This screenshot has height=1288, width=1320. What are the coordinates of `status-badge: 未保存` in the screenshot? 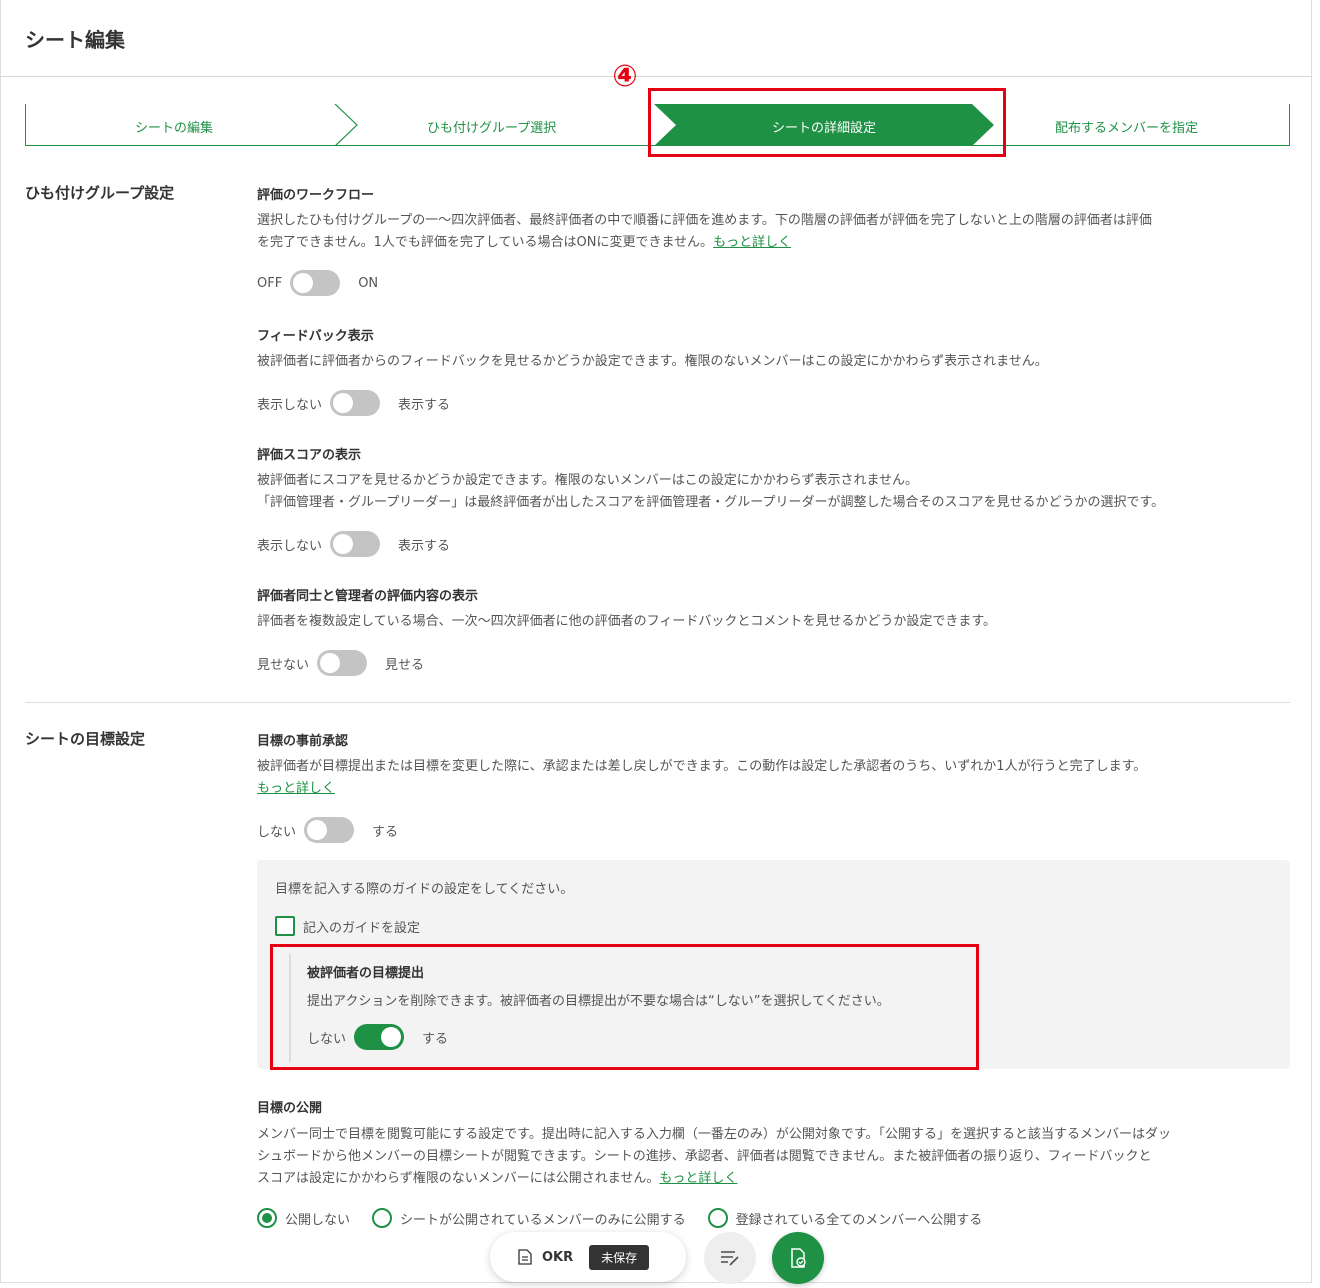 It's located at (619, 1257).